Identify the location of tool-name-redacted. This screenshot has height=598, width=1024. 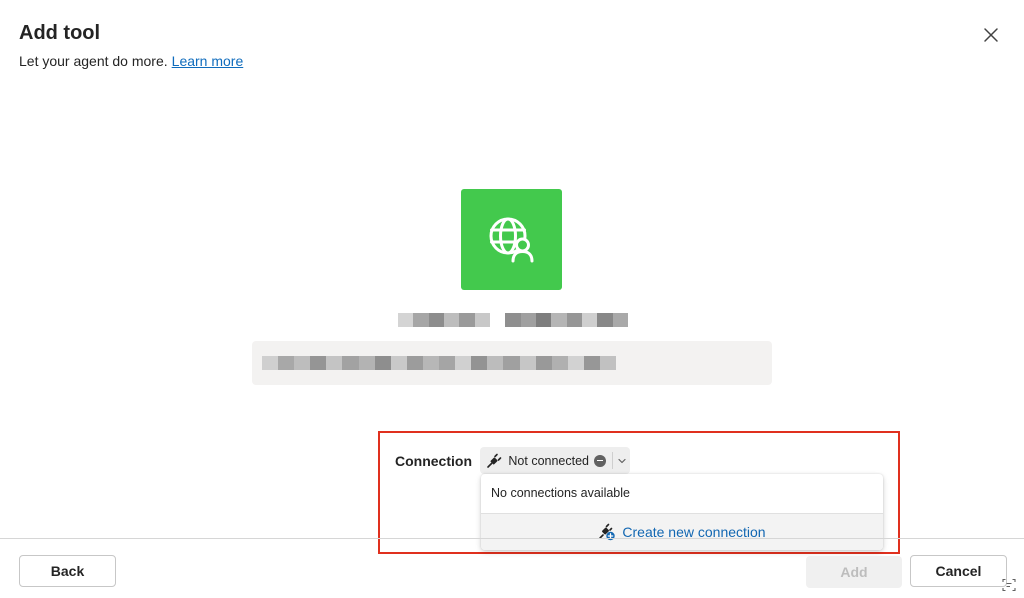
(513, 320).